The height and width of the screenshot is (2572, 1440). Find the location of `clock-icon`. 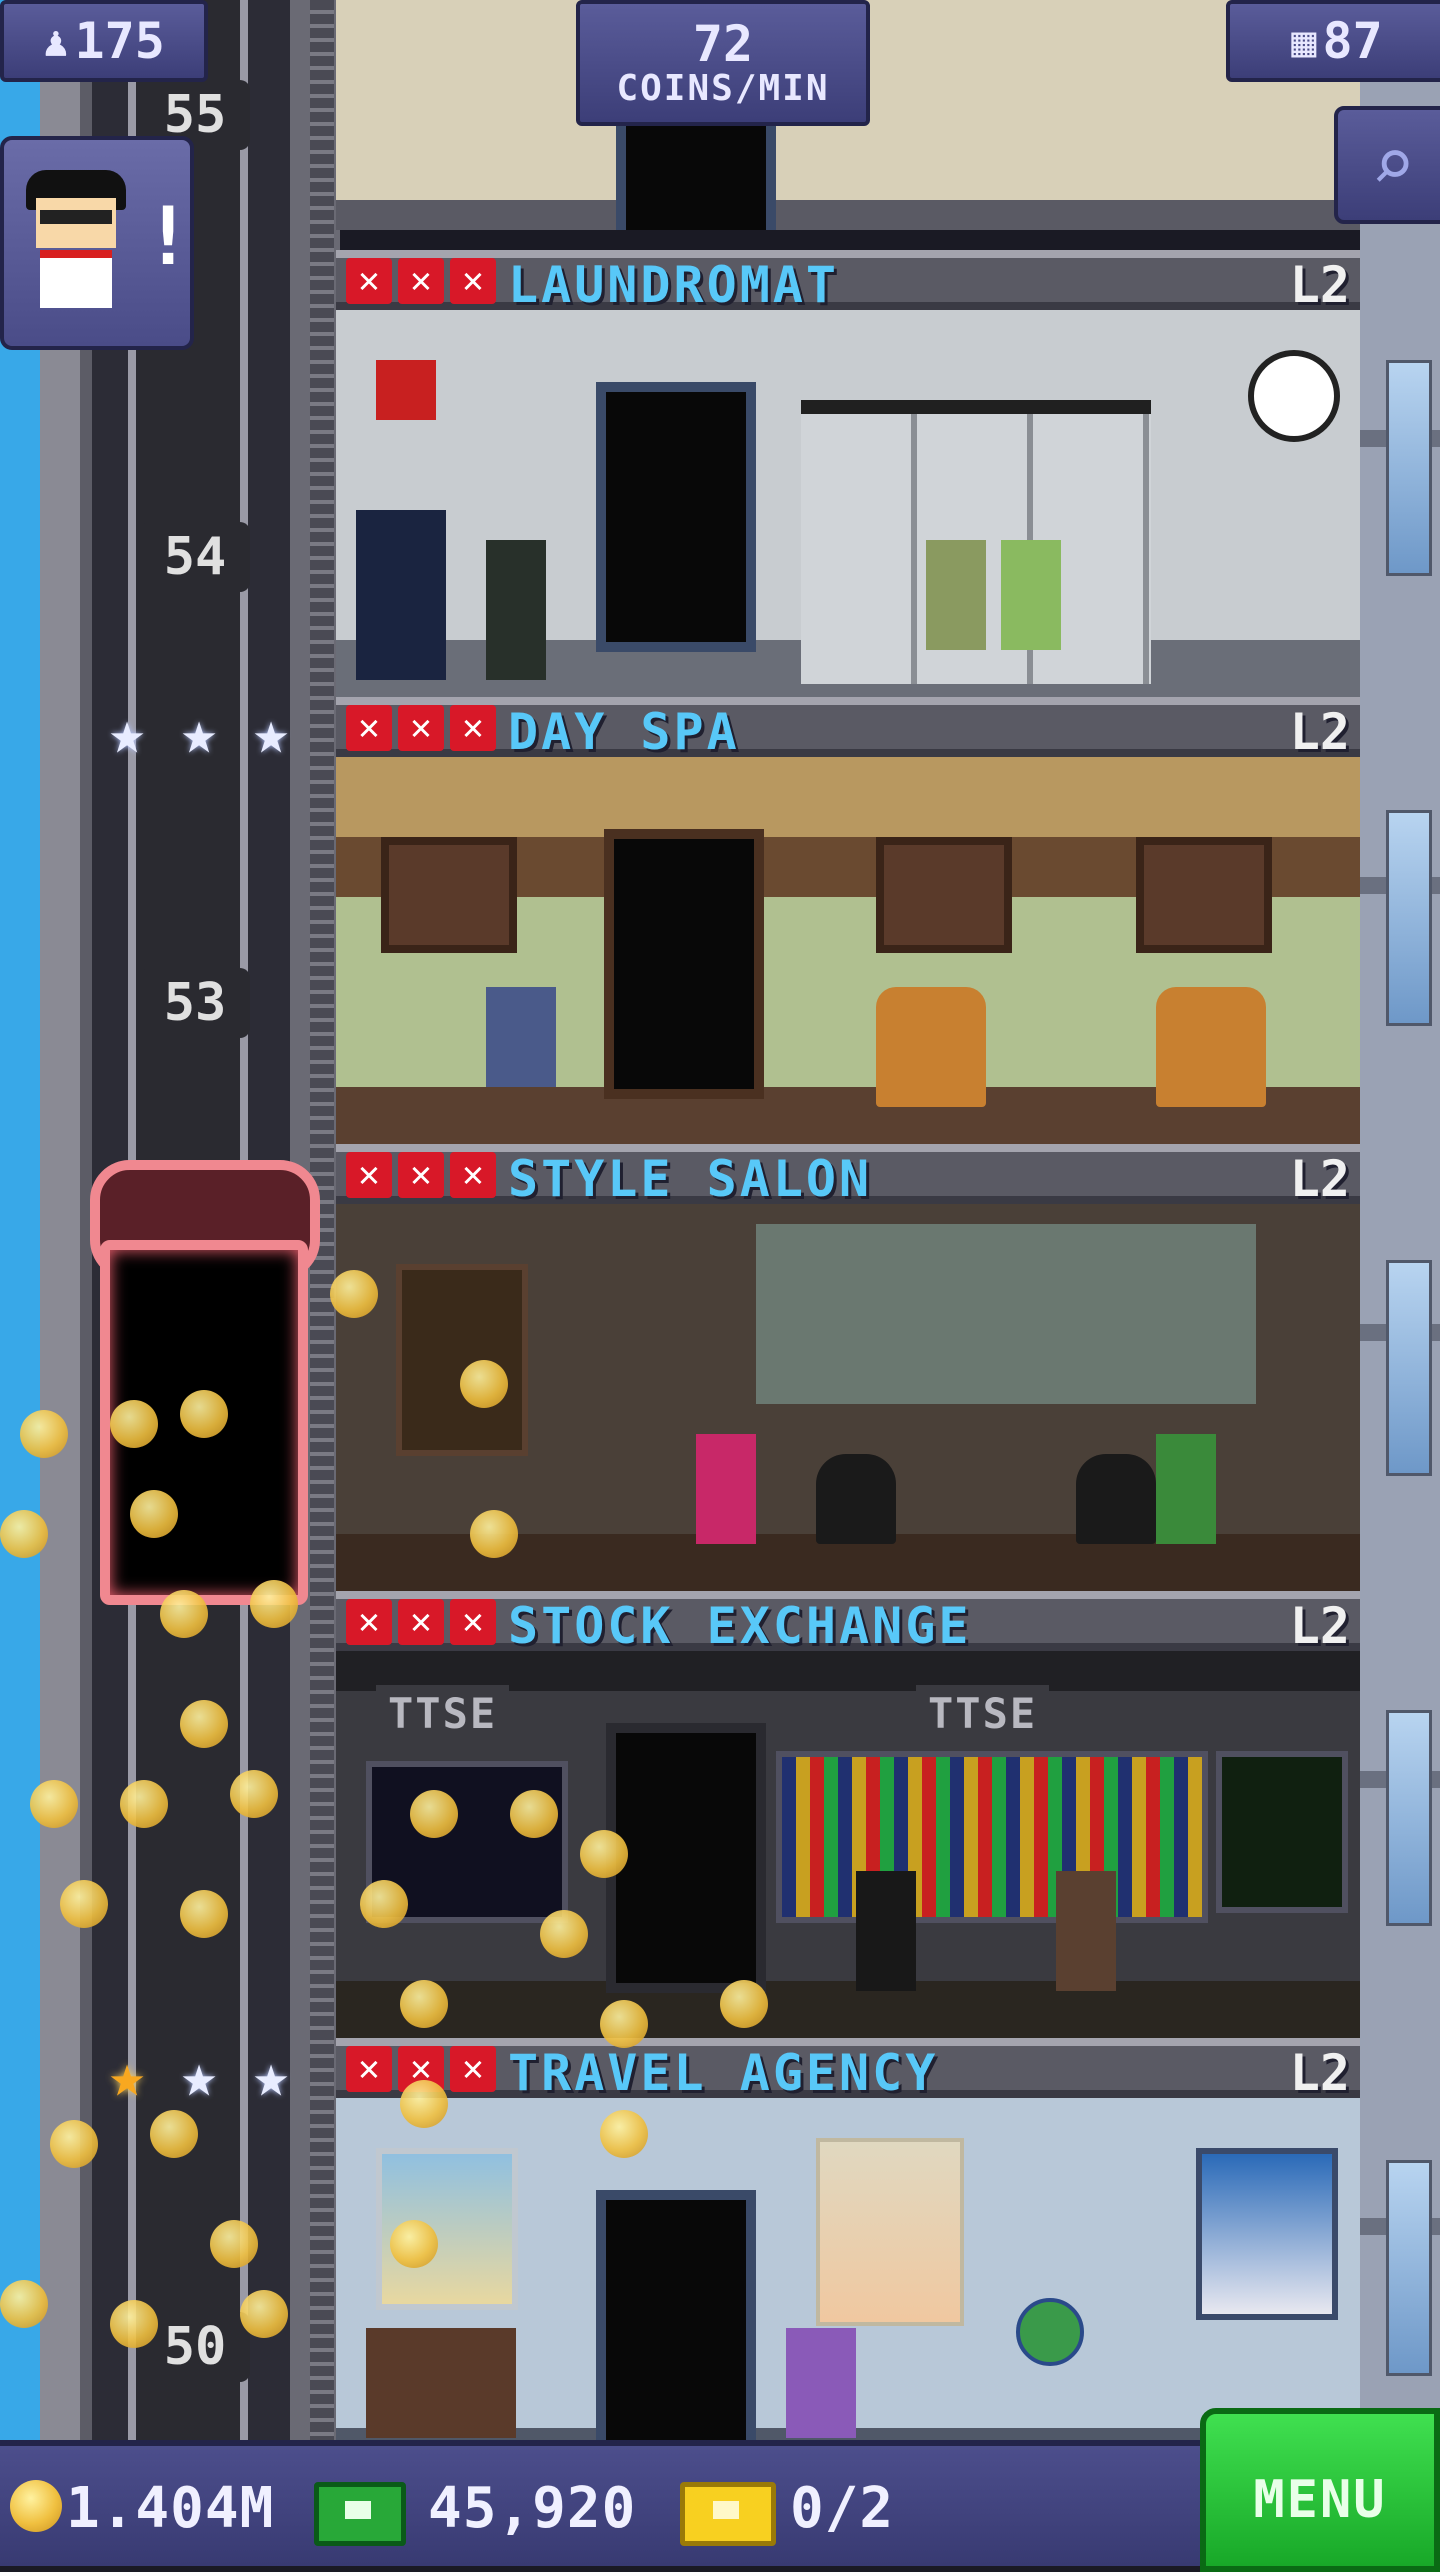

clock-icon is located at coordinates (1294, 396).